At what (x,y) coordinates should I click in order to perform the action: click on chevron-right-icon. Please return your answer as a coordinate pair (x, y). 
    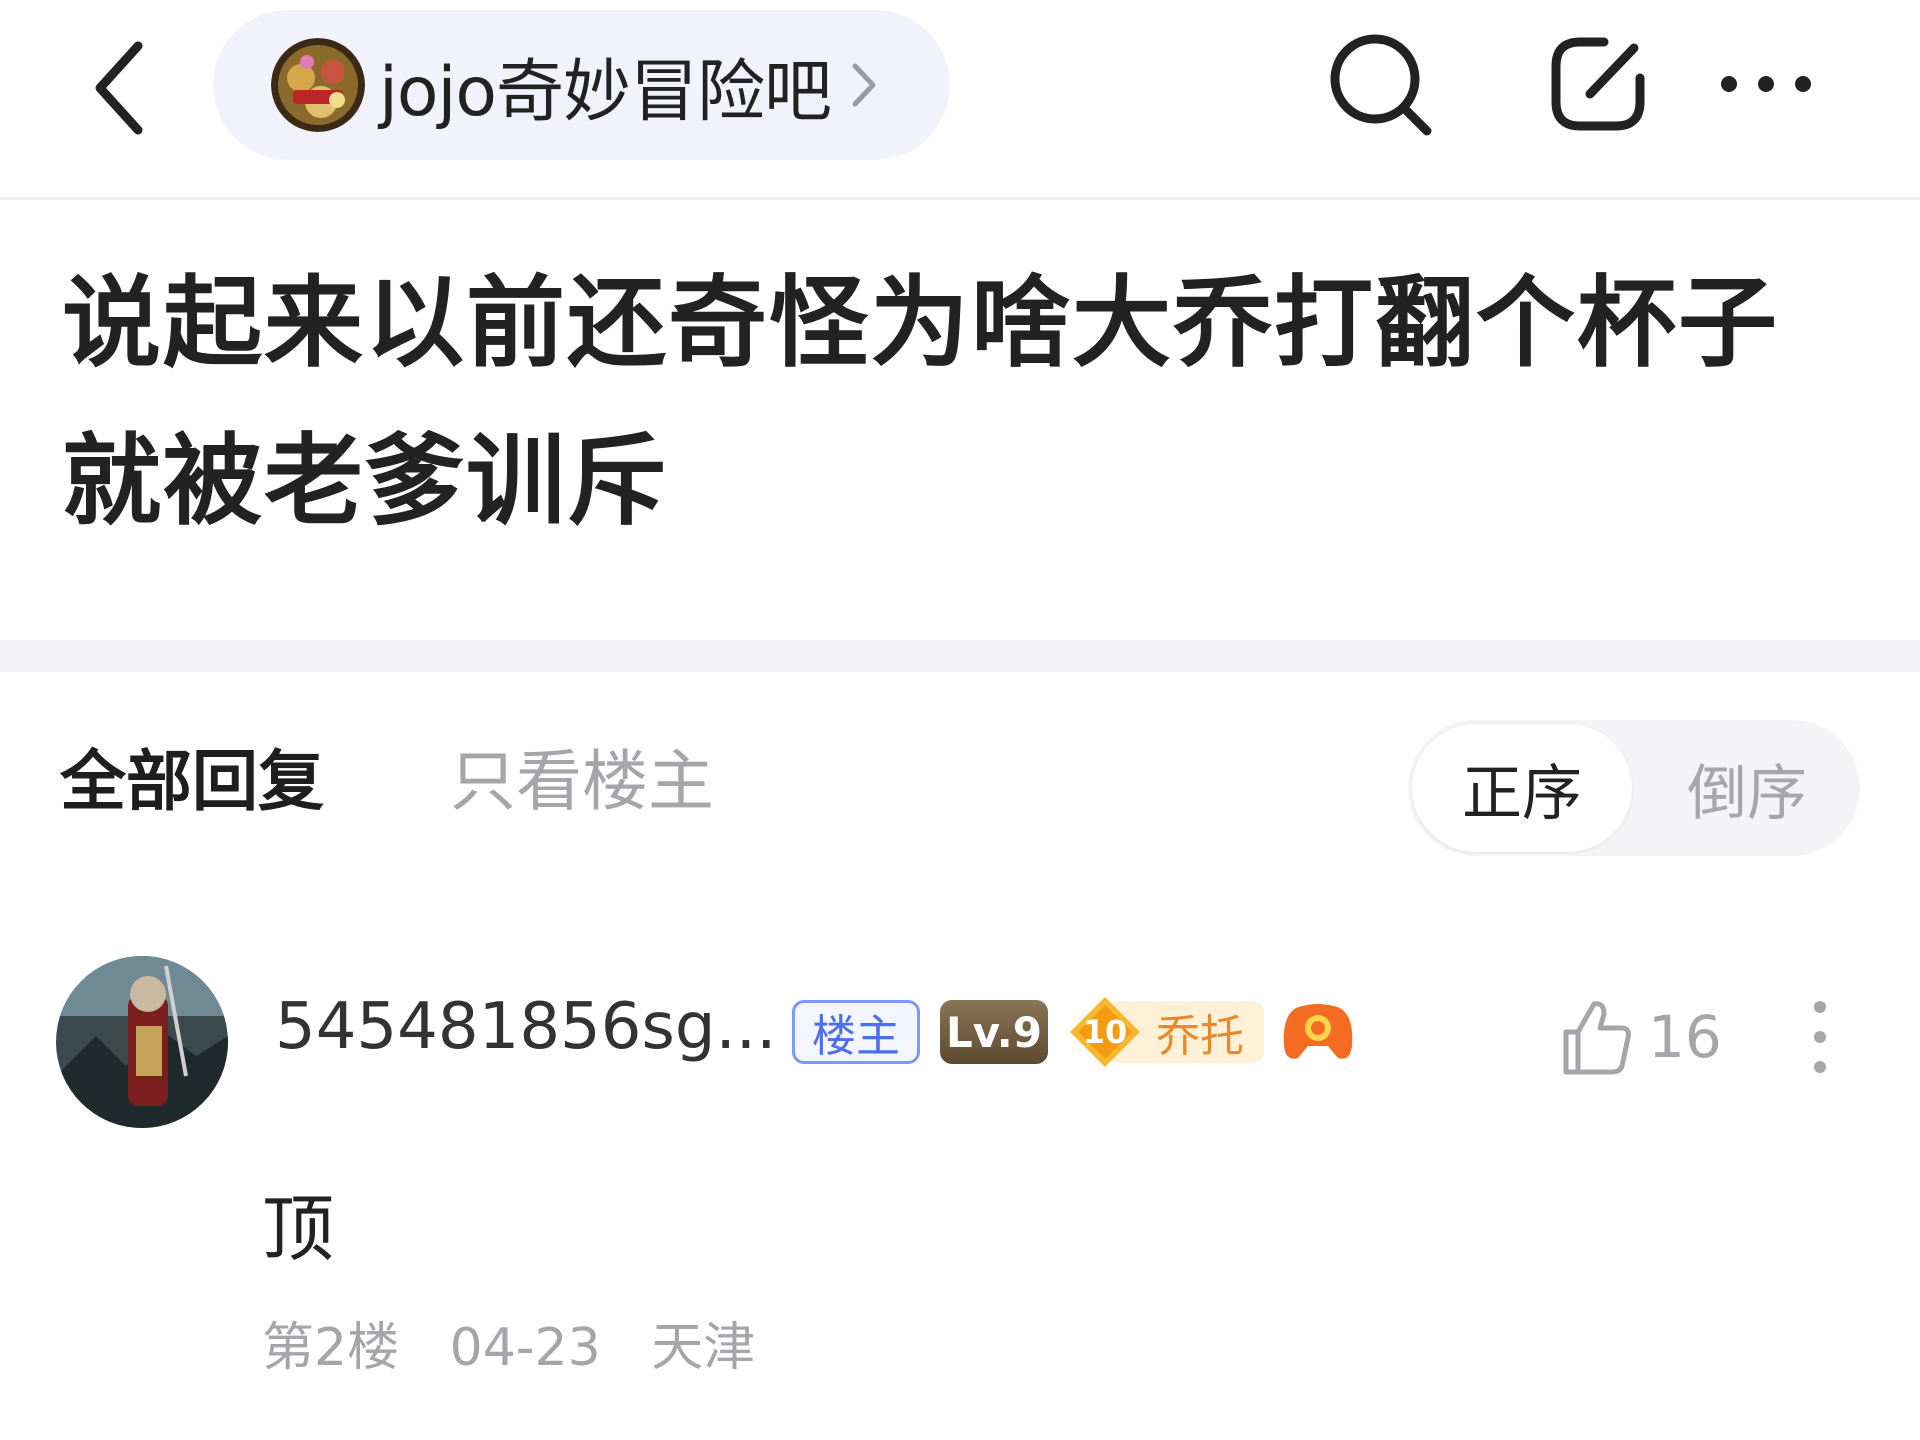
    Looking at the image, I should click on (869, 85).